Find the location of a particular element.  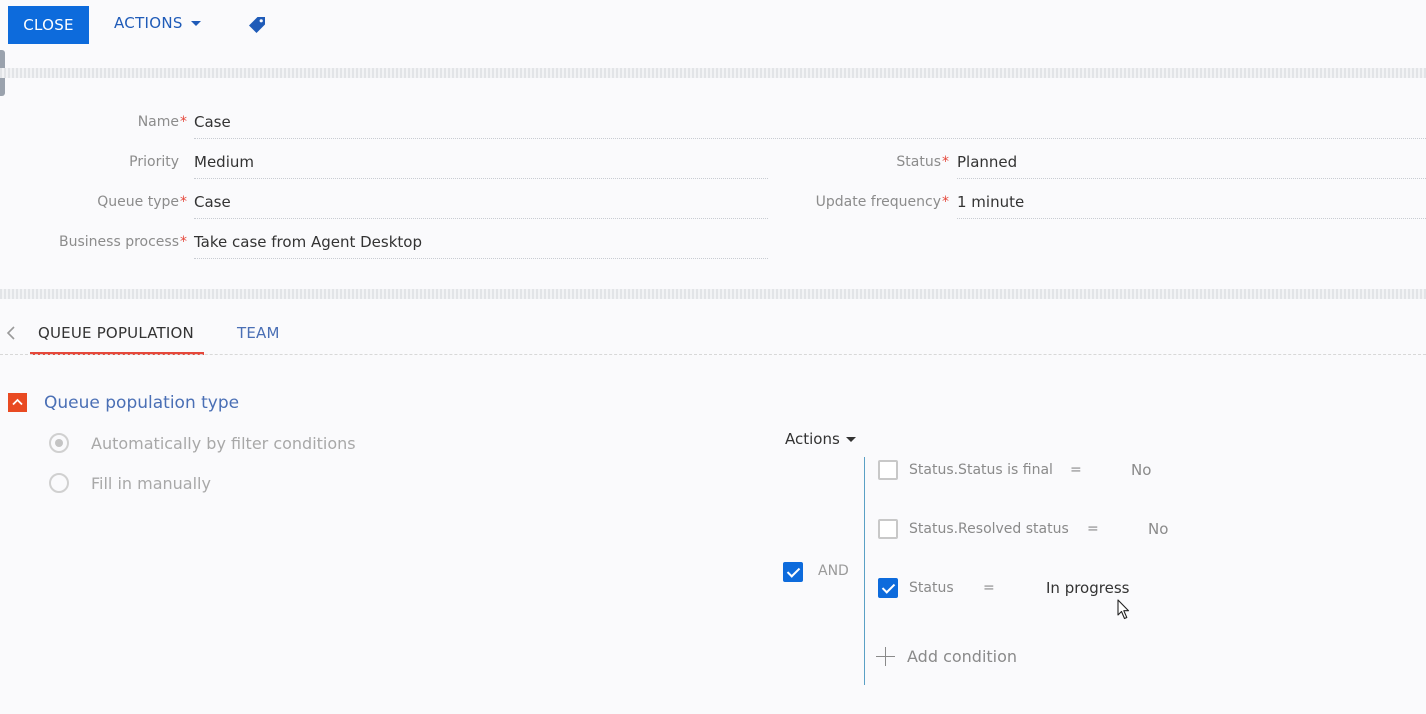

chevron-left-icon is located at coordinates (11, 333).